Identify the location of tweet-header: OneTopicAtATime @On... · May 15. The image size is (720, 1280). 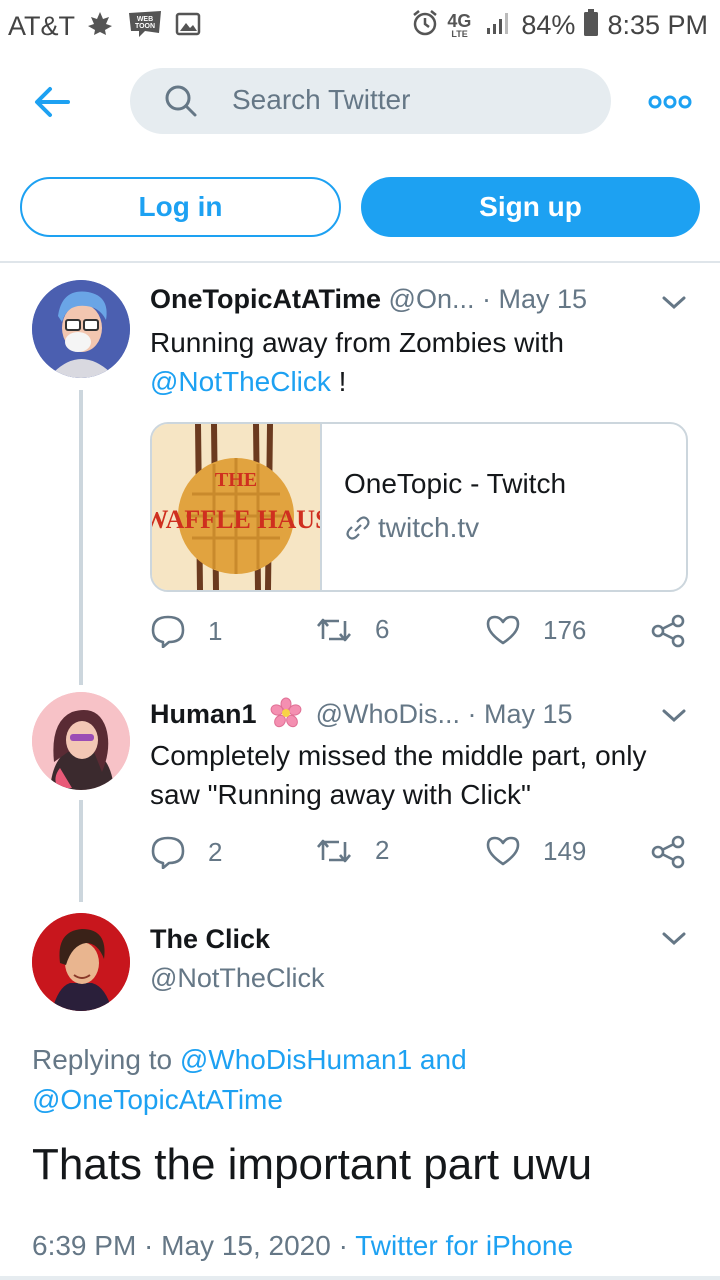
(368, 299).